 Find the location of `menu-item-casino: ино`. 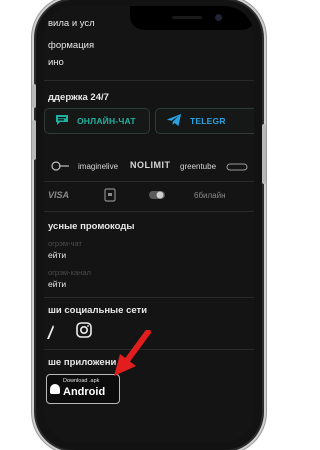

menu-item-casino: ино is located at coordinates (56, 62).